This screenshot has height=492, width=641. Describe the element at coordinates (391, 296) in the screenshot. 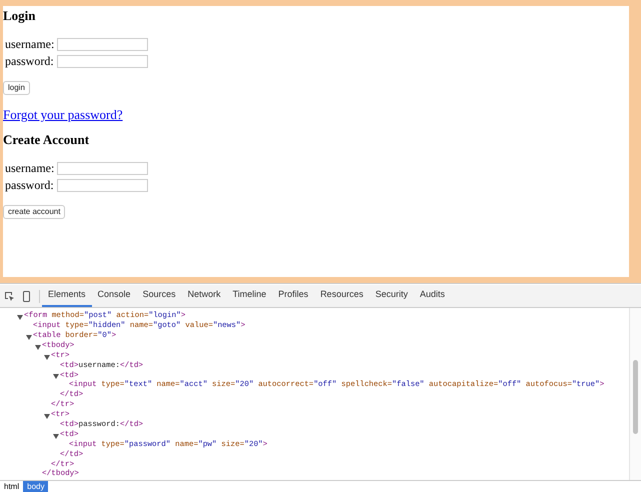

I see `devtools-tab: Security` at that location.